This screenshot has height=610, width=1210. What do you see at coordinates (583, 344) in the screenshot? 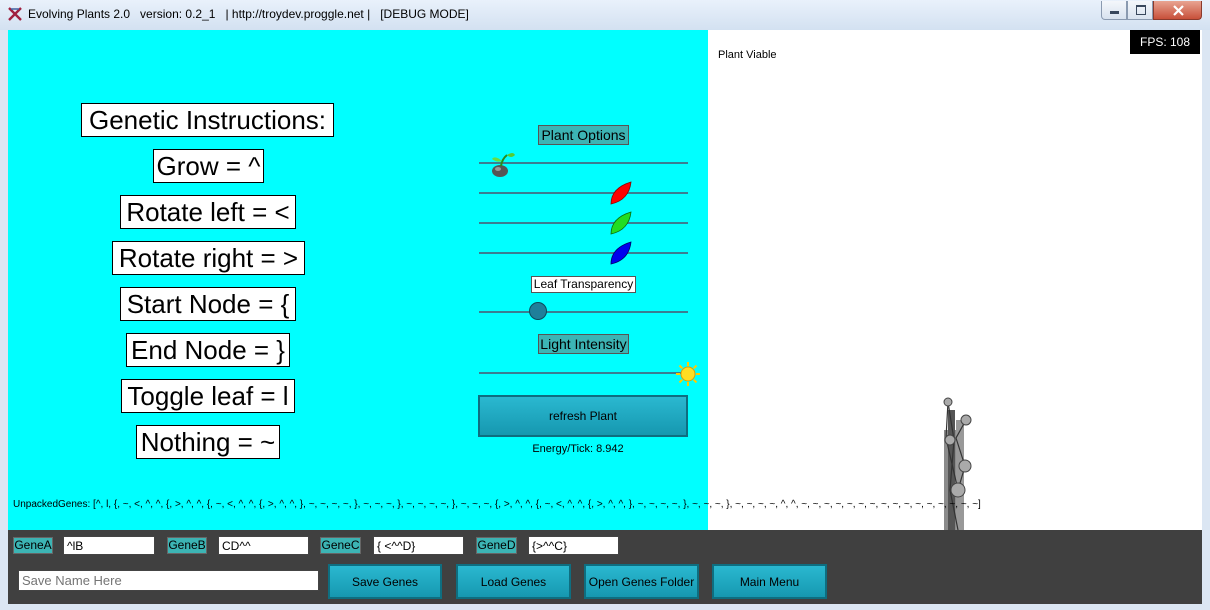
I see `light-intensity-label: Light Intensity` at bounding box center [583, 344].